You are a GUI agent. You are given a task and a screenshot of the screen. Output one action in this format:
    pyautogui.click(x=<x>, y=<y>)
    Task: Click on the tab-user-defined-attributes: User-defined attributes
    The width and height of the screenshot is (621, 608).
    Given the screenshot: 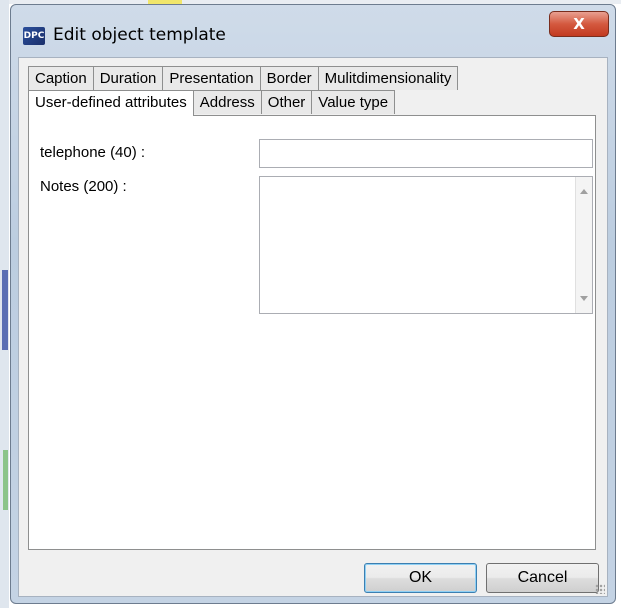 What is the action you would take?
    pyautogui.click(x=111, y=103)
    